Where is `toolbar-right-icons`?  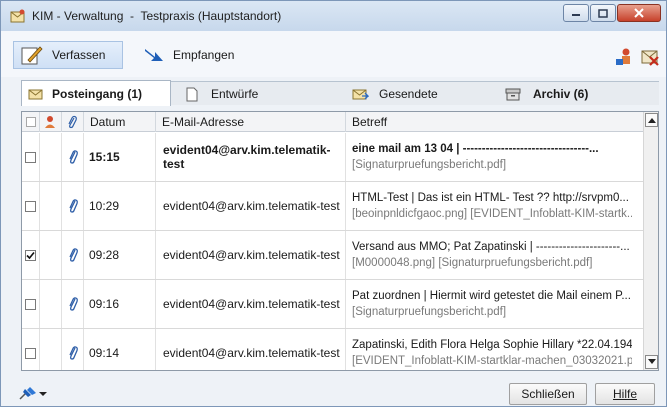
toolbar-right-icons is located at coordinates (637, 57).